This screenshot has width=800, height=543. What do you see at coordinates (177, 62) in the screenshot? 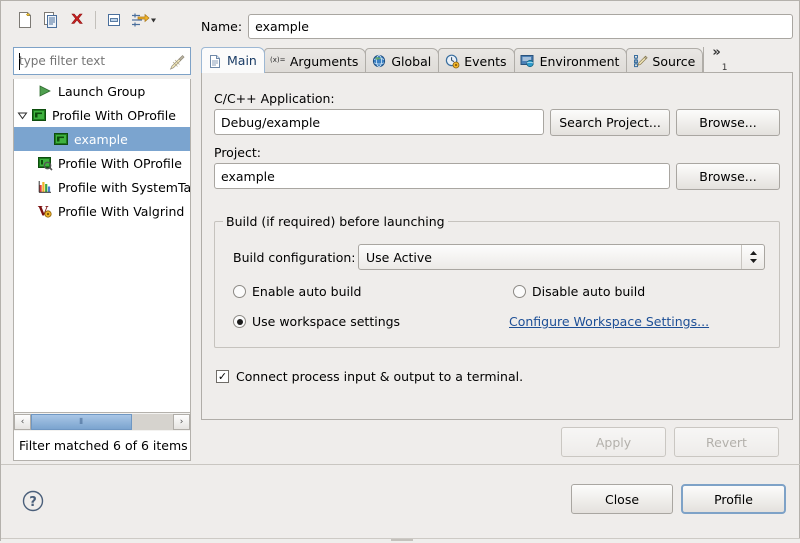
I see `clear-filter-icon` at bounding box center [177, 62].